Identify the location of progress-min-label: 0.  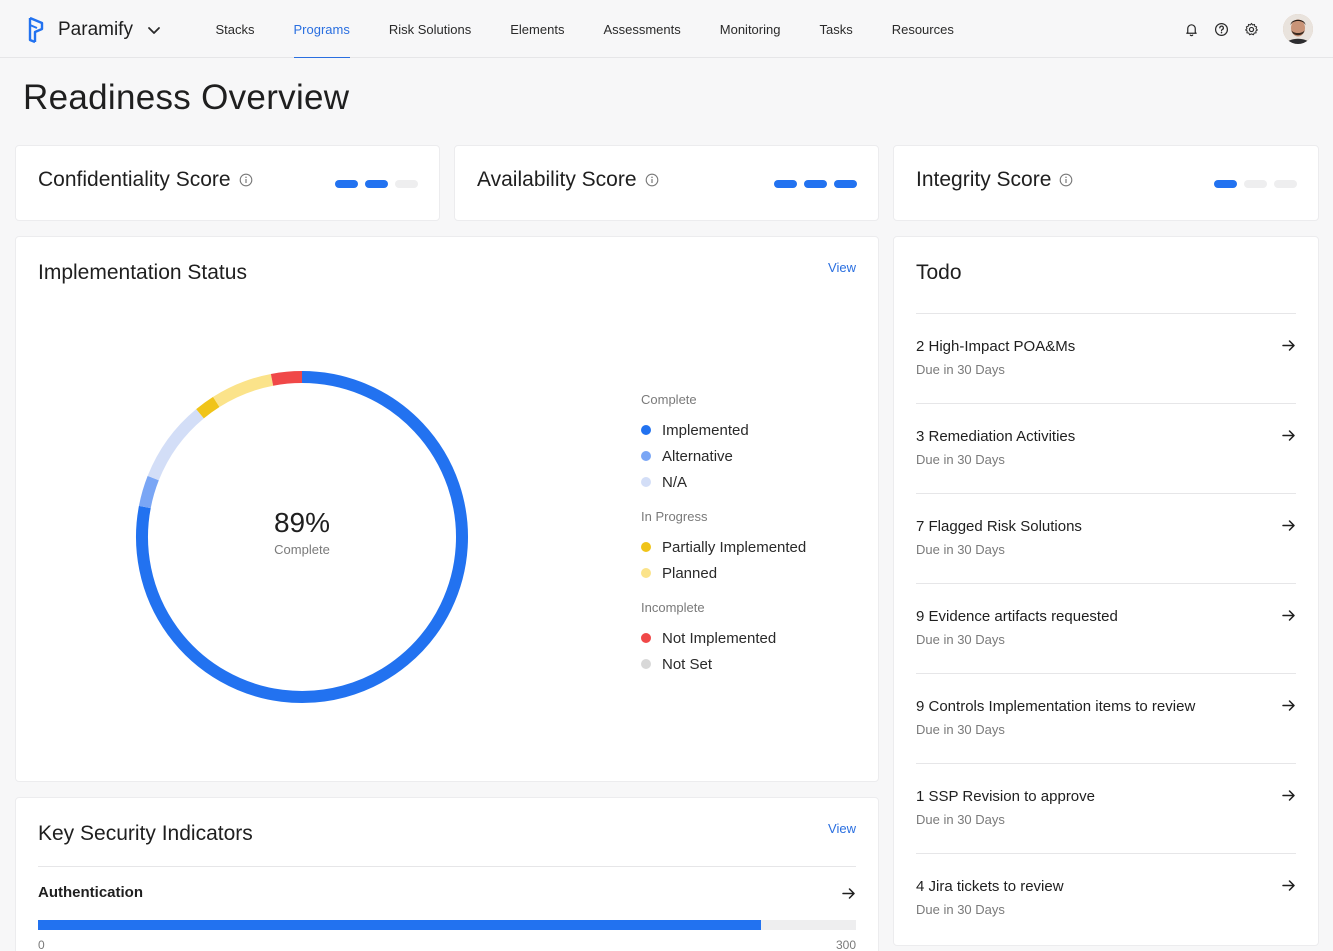
(41, 944).